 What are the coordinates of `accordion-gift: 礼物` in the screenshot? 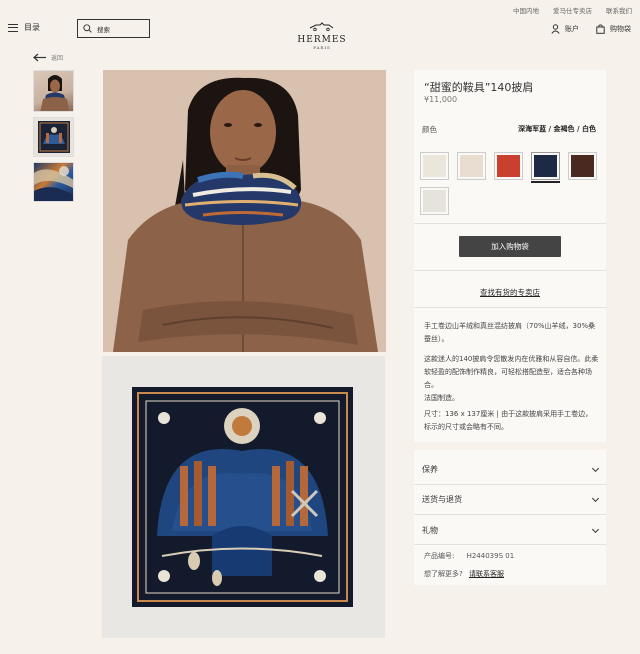 It's located at (511, 530).